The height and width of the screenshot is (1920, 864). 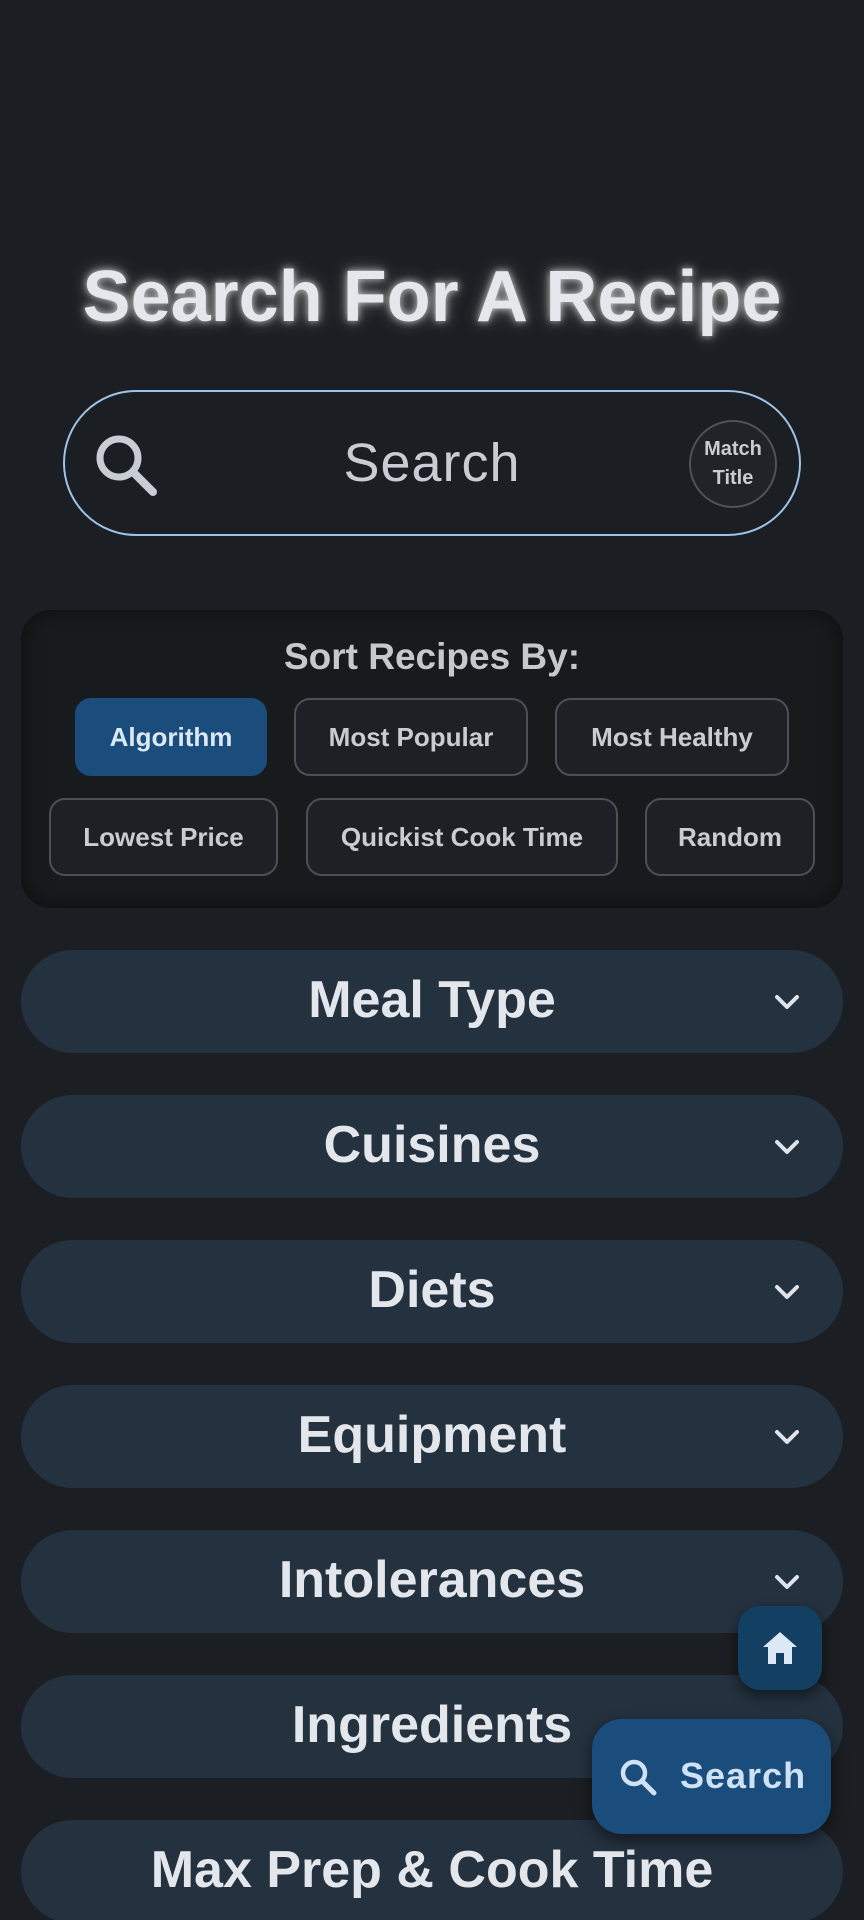 I want to click on match-title-line2: Title, so click(x=733, y=478).